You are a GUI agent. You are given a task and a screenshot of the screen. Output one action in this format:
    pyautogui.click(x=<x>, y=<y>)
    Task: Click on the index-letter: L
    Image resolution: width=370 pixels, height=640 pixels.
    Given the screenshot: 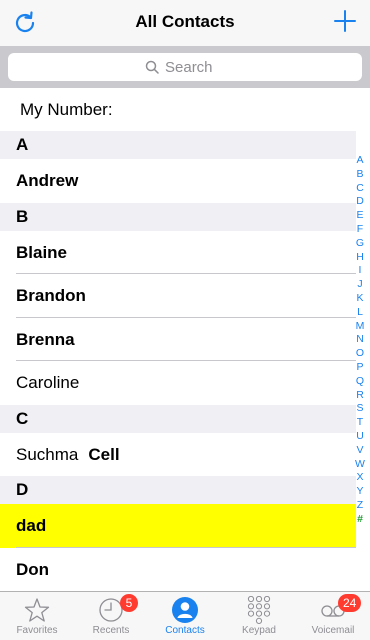 What is the action you would take?
    pyautogui.click(x=360, y=313)
    